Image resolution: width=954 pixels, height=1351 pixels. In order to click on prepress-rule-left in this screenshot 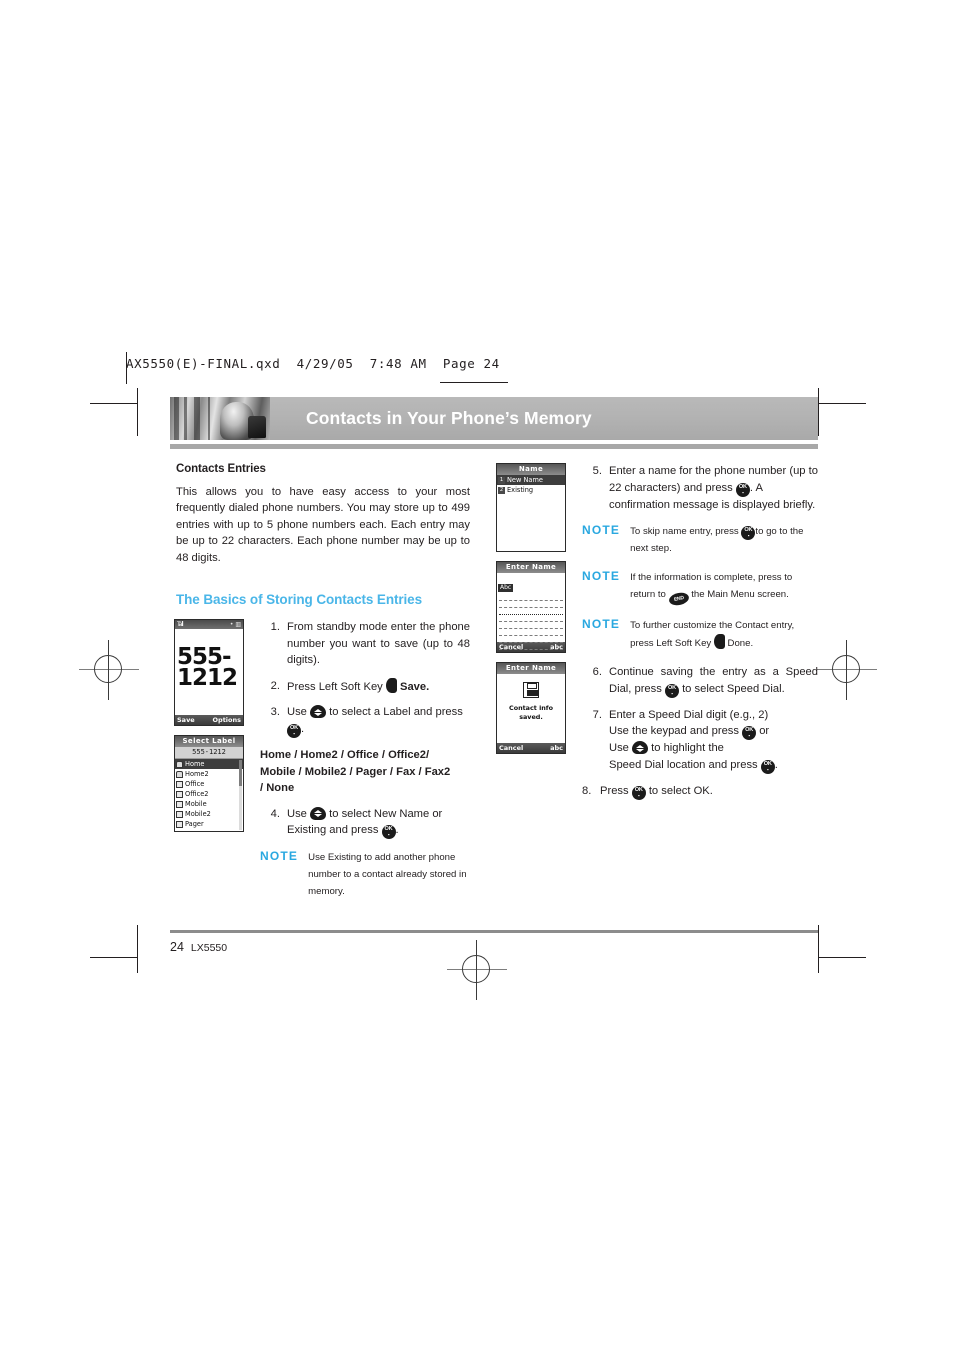, I will do `click(126, 368)`.